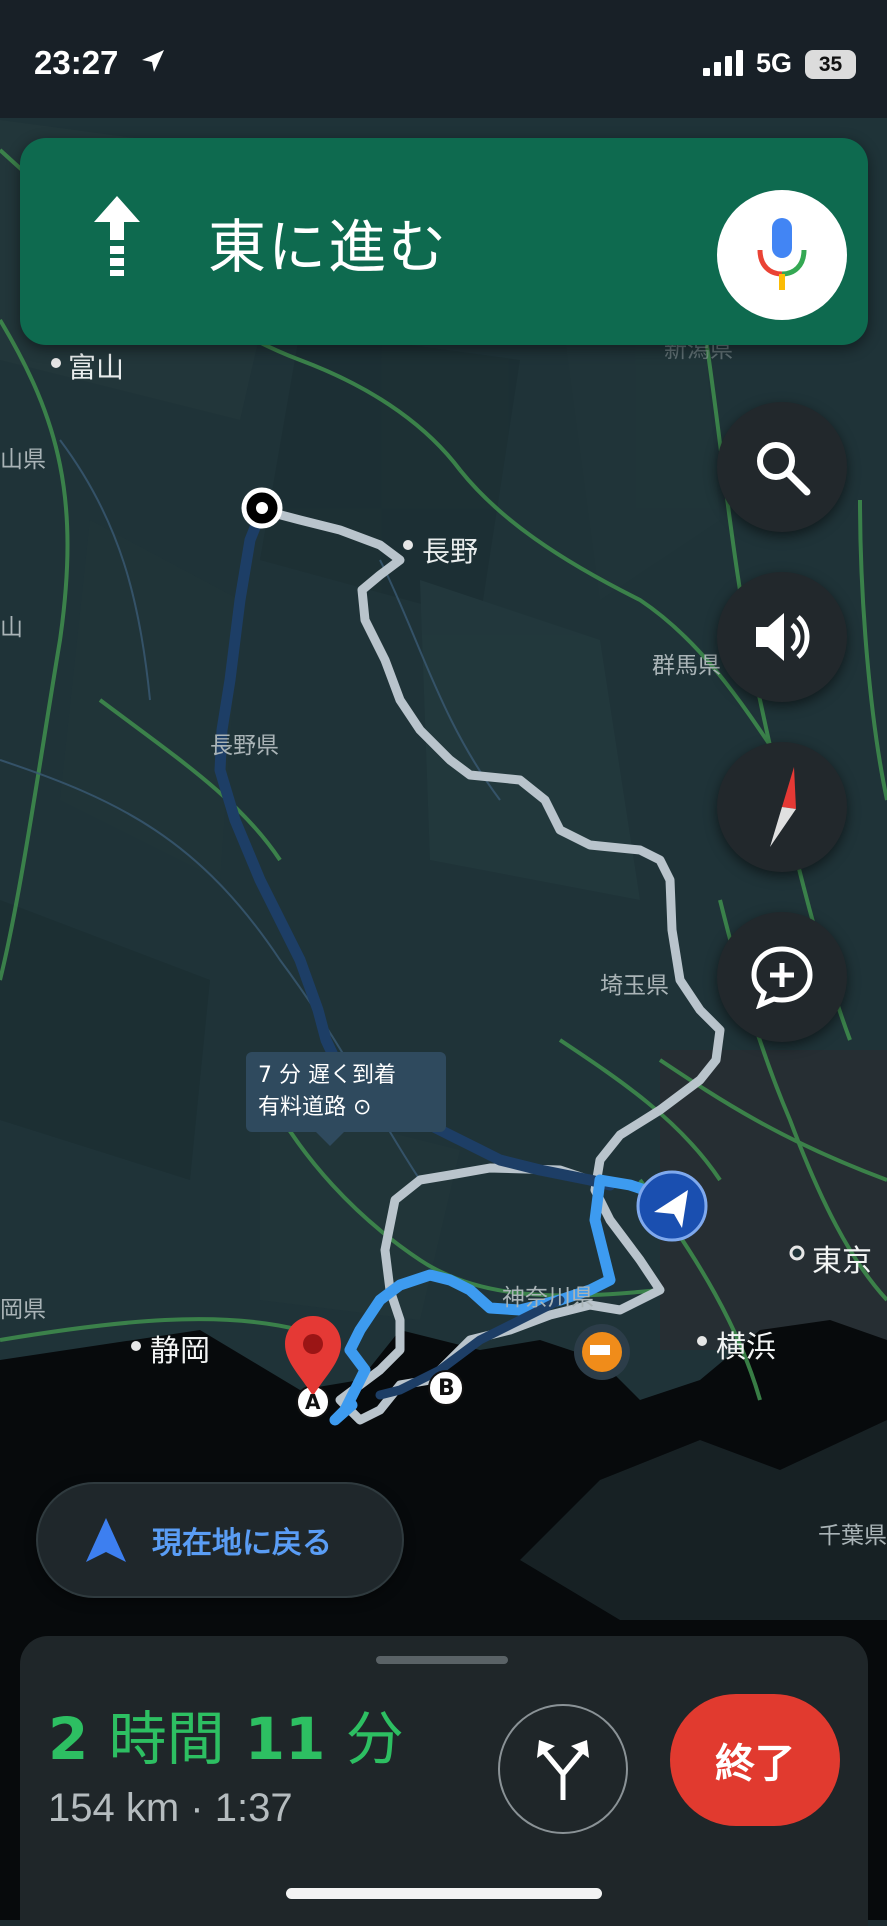 This screenshot has width=887, height=1926. Describe the element at coordinates (328, 247) in the screenshot. I see `nav-instruction-text: 東に進む` at that location.